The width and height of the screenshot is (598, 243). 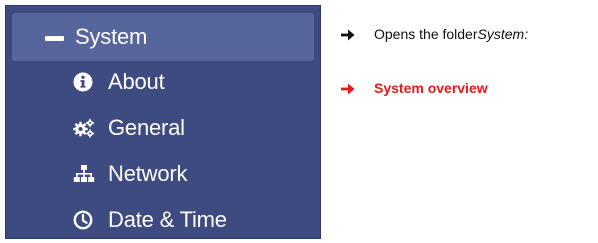 I want to click on note-folder-name: System:, so click(x=503, y=34).